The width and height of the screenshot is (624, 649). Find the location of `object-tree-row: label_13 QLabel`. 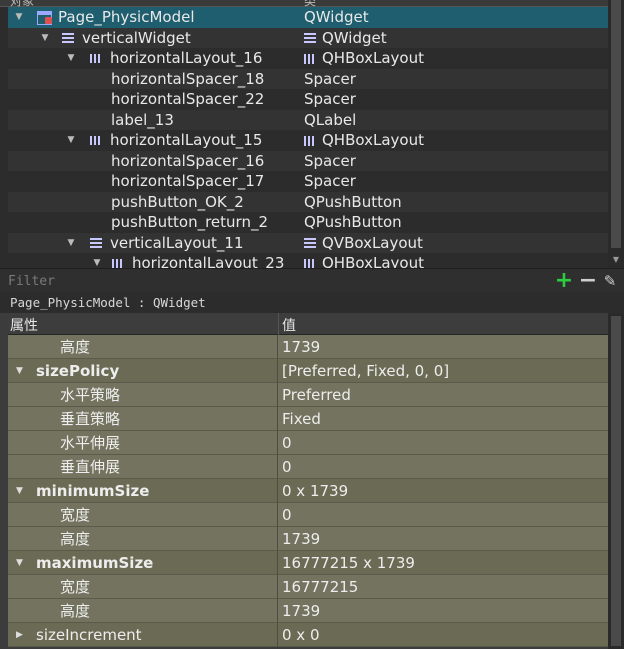

object-tree-row: label_13 QLabel is located at coordinates (308, 119).